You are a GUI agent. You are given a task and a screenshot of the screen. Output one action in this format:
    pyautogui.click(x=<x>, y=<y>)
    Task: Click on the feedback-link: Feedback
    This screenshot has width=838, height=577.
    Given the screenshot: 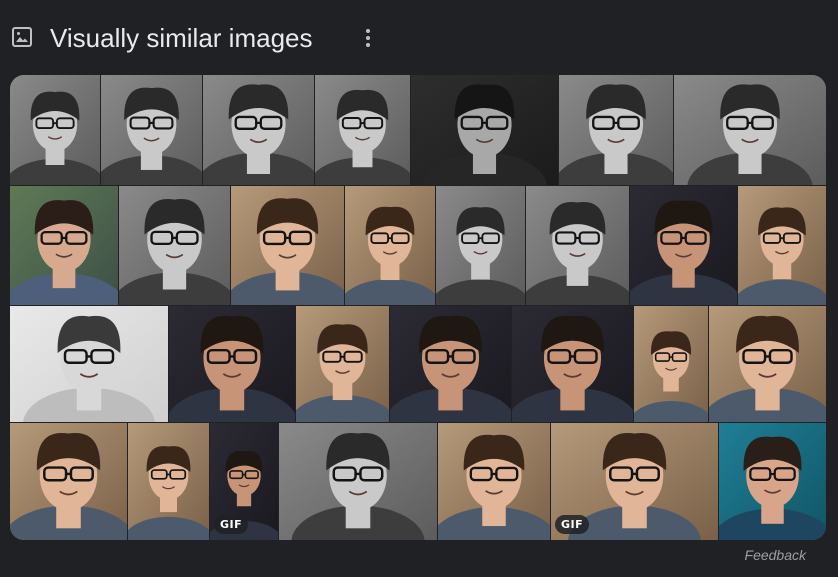 What is the action you would take?
    pyautogui.click(x=775, y=555)
    